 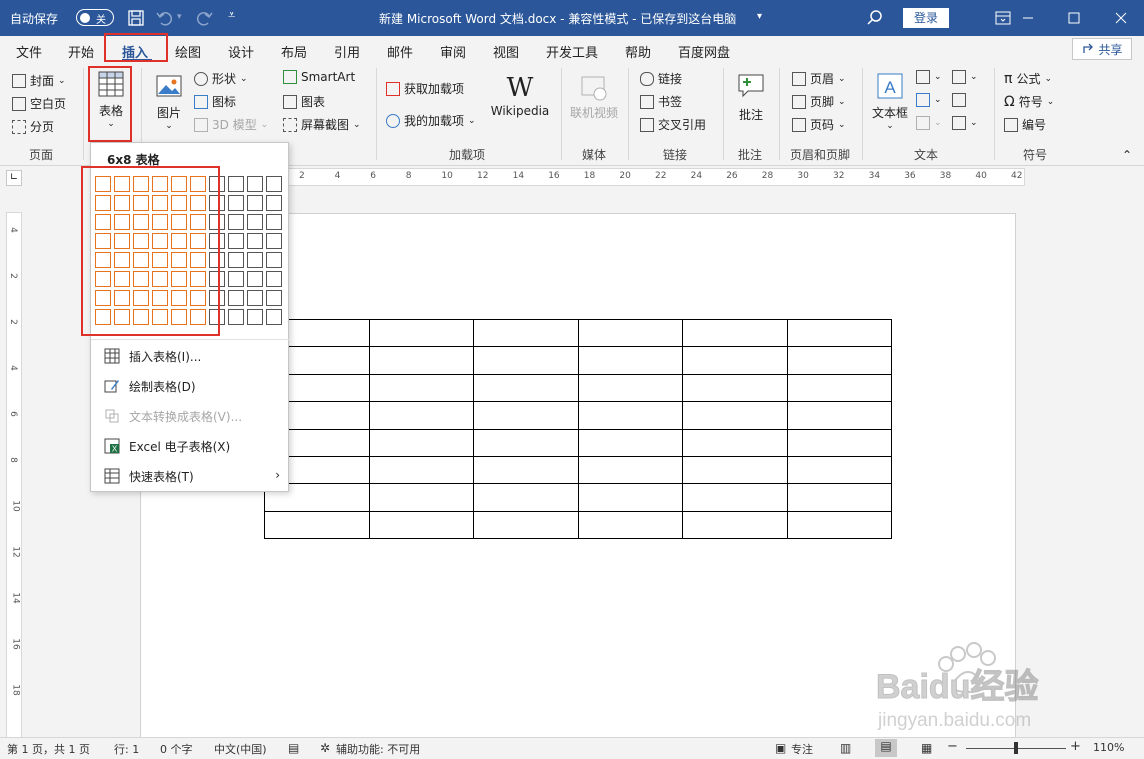 I want to click on drop-cap-button: ⌄, so click(x=929, y=123).